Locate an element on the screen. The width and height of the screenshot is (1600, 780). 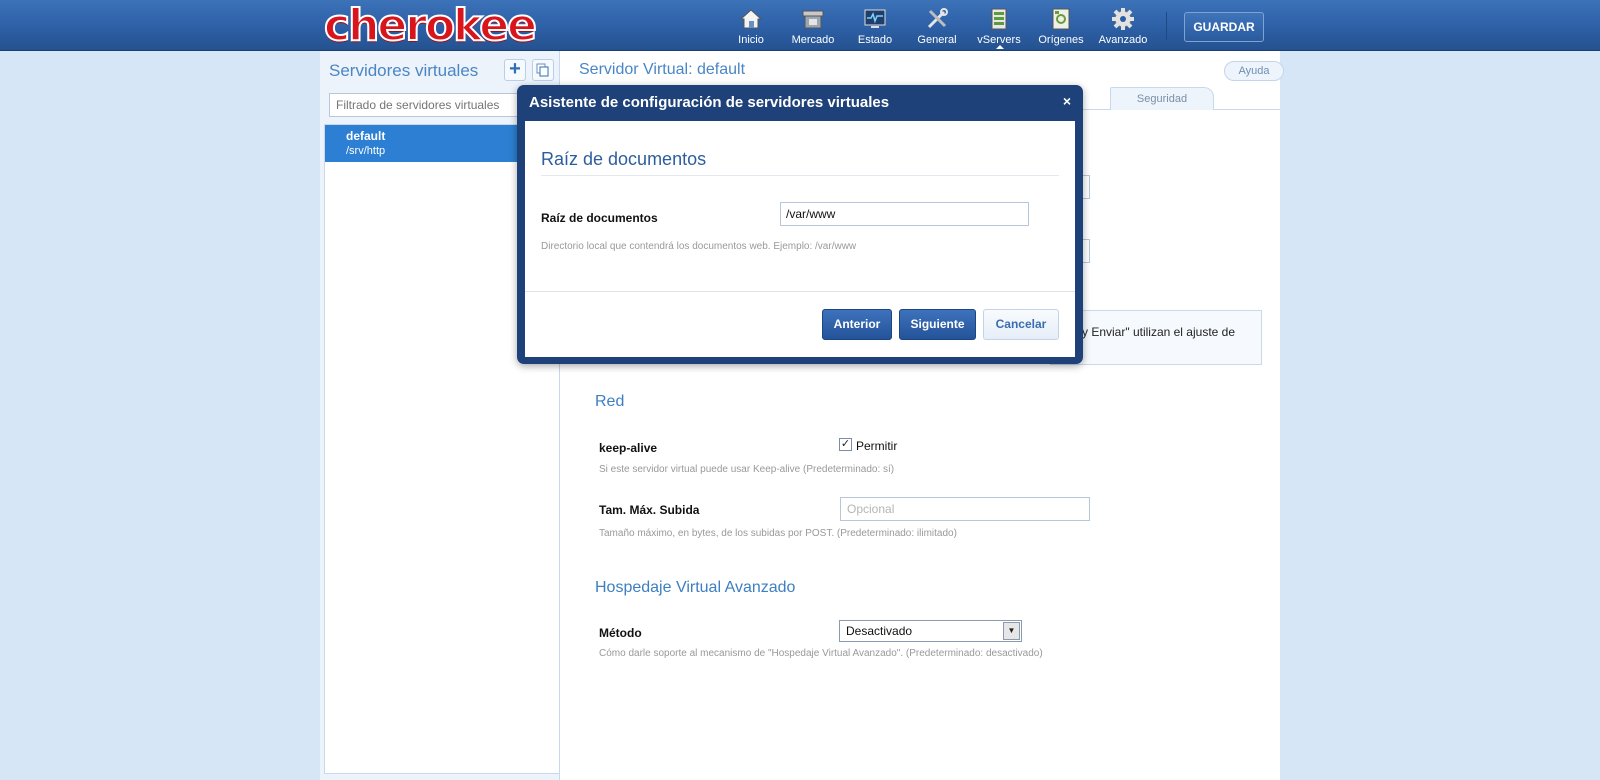
keepalive-checkbox: ✓ is located at coordinates (845, 444).